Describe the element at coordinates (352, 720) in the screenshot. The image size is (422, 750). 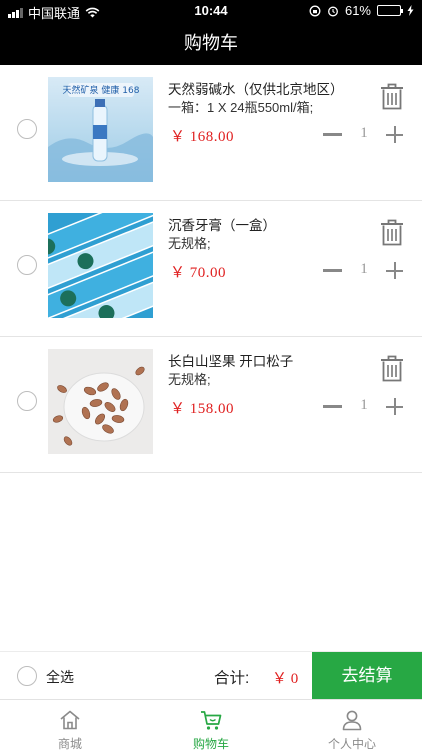
I see `user-icon` at that location.